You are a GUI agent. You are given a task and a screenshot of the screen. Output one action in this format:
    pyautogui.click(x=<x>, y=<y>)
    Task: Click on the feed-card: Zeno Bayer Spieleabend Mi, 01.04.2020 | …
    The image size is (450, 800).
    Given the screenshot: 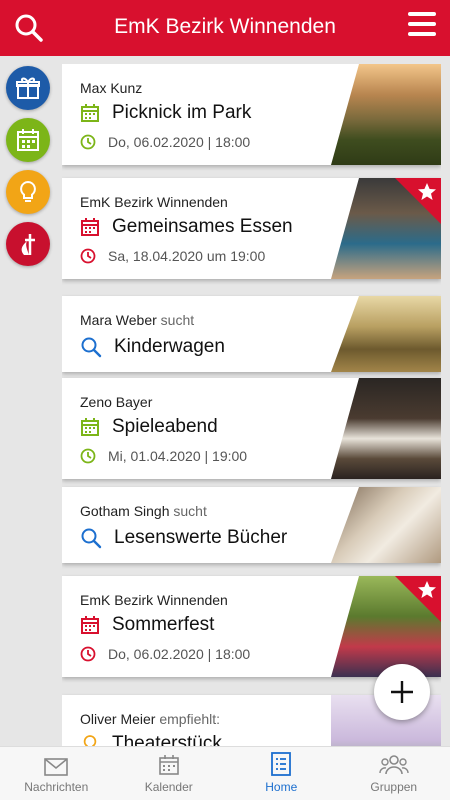 What is the action you would take?
    pyautogui.click(x=251, y=428)
    